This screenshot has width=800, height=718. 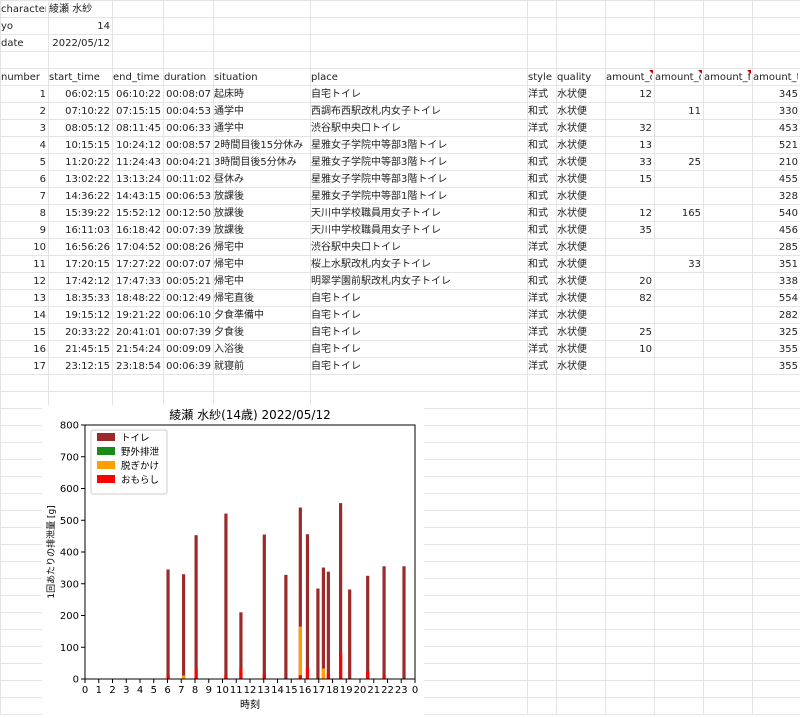 I want to click on column-header: style, so click(x=541, y=77).